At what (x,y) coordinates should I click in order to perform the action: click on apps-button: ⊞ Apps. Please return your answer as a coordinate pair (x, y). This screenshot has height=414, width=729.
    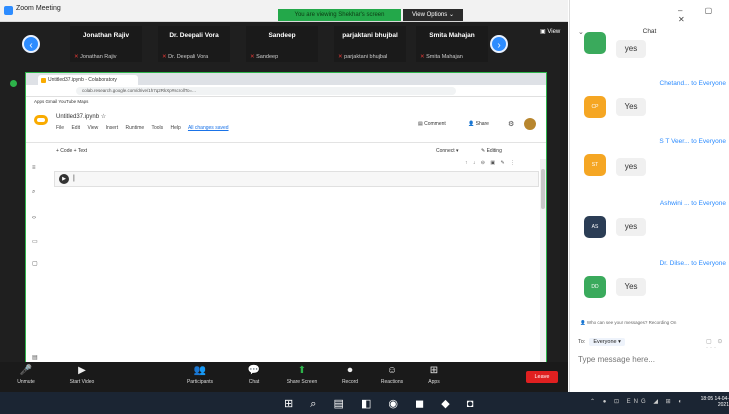
    Looking at the image, I should click on (434, 375).